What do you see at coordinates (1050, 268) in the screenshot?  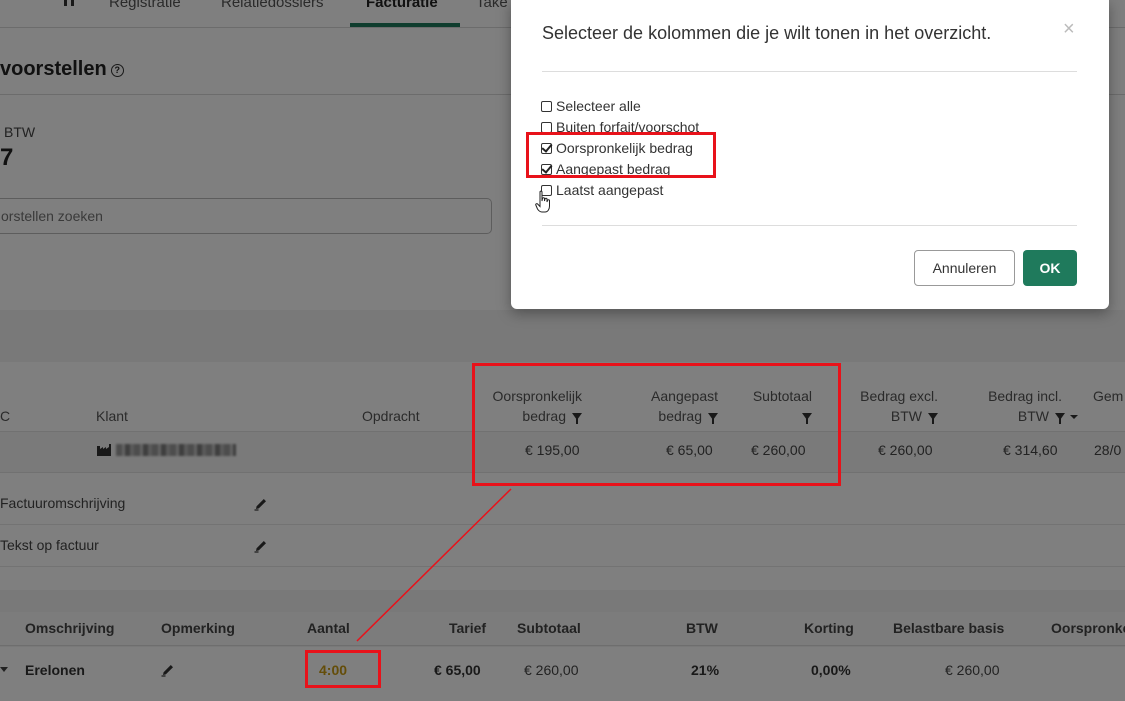 I see `ok-button: OK` at bounding box center [1050, 268].